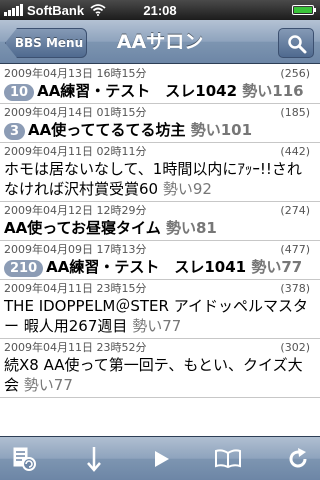  What do you see at coordinates (75, 249) in the screenshot?
I see `thread-date: 2009年04月09日 17時13分` at bounding box center [75, 249].